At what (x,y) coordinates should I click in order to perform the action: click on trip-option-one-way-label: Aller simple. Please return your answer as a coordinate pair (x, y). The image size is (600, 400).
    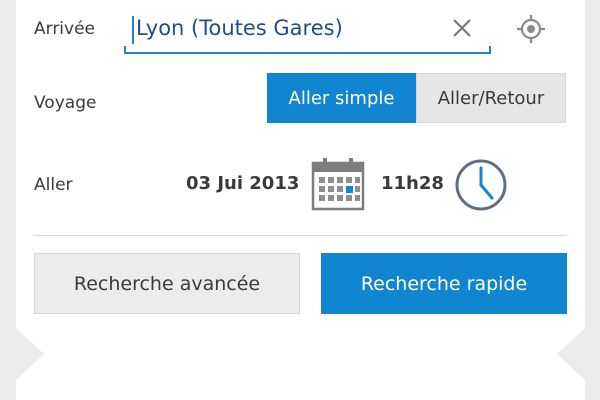
    Looking at the image, I should click on (341, 98).